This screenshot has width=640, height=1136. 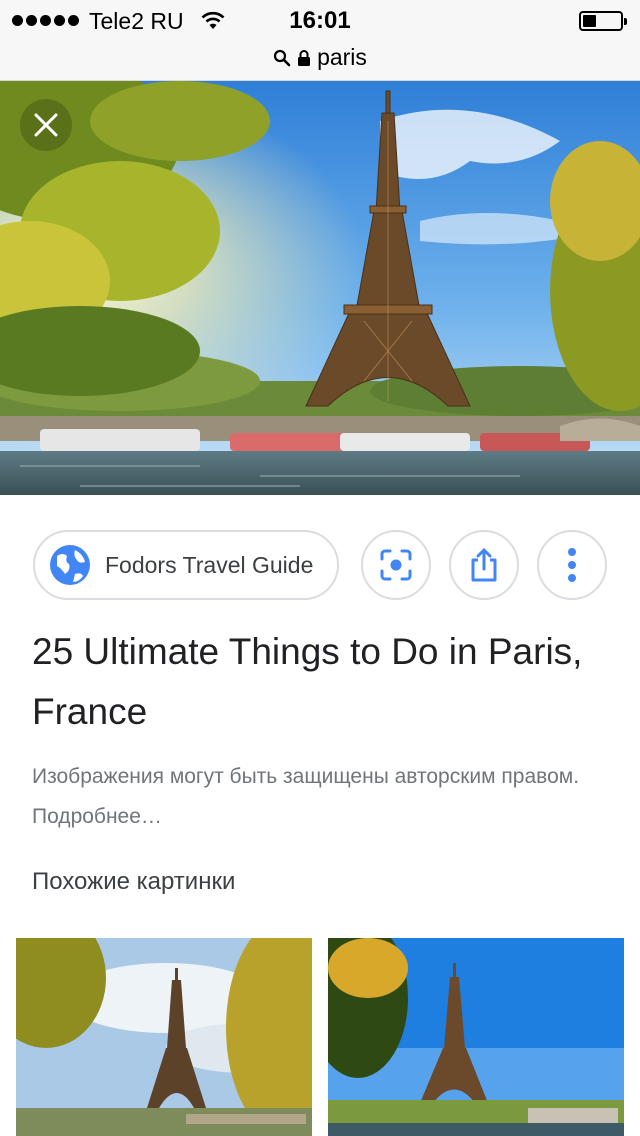 I want to click on lens-icon, so click(x=396, y=565).